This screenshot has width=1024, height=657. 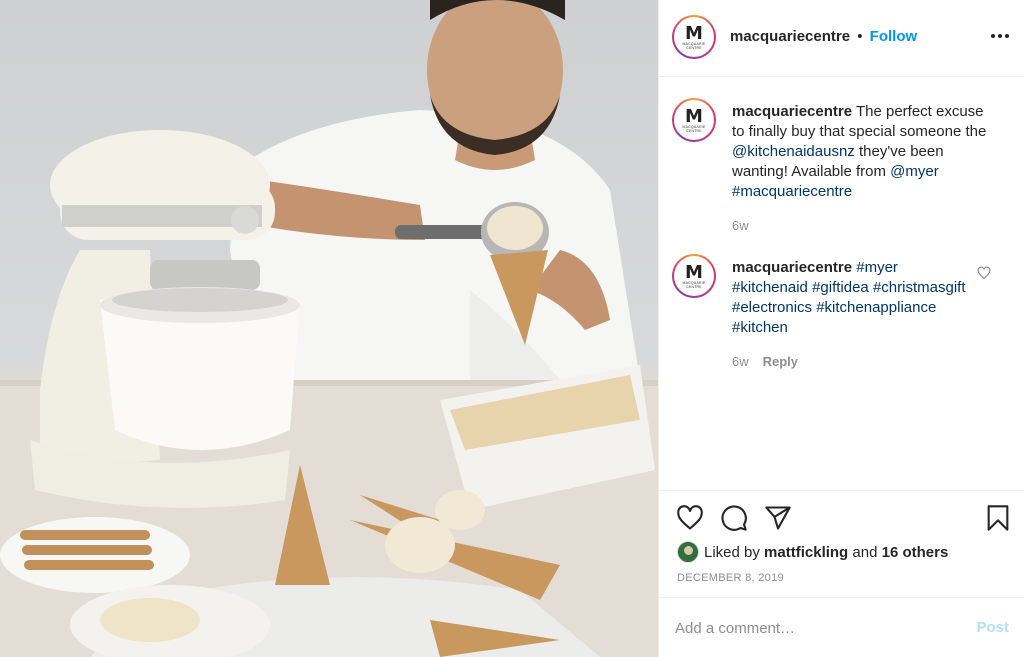 What do you see at coordinates (806, 552) in the screenshot?
I see `liker-username: mattfickling` at bounding box center [806, 552].